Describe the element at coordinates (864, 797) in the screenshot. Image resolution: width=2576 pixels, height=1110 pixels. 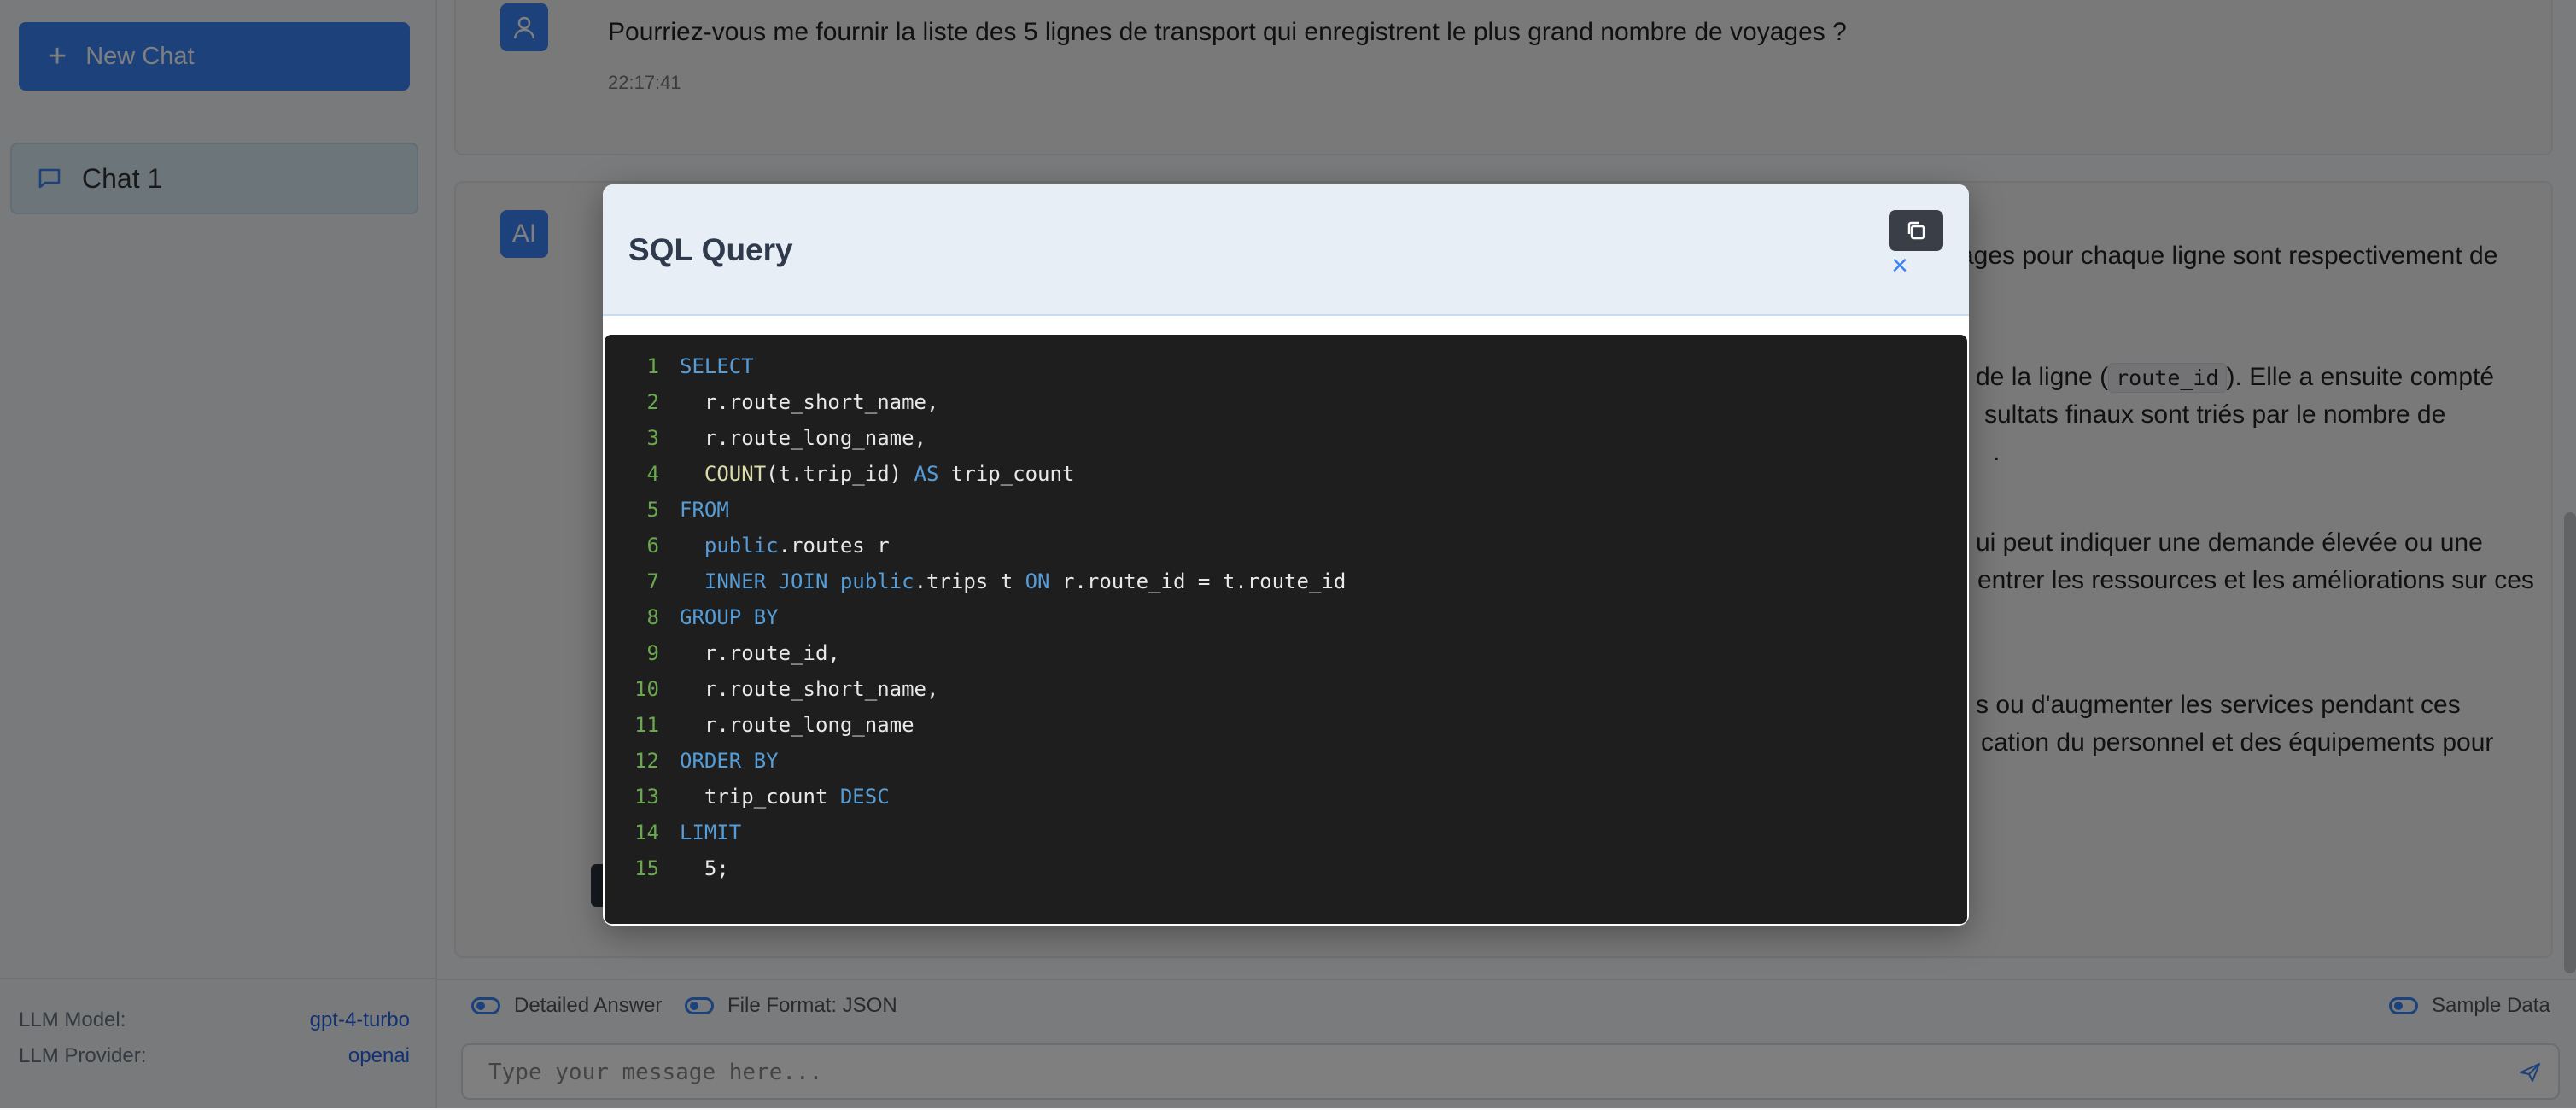
I see `code-token: DESC` at that location.